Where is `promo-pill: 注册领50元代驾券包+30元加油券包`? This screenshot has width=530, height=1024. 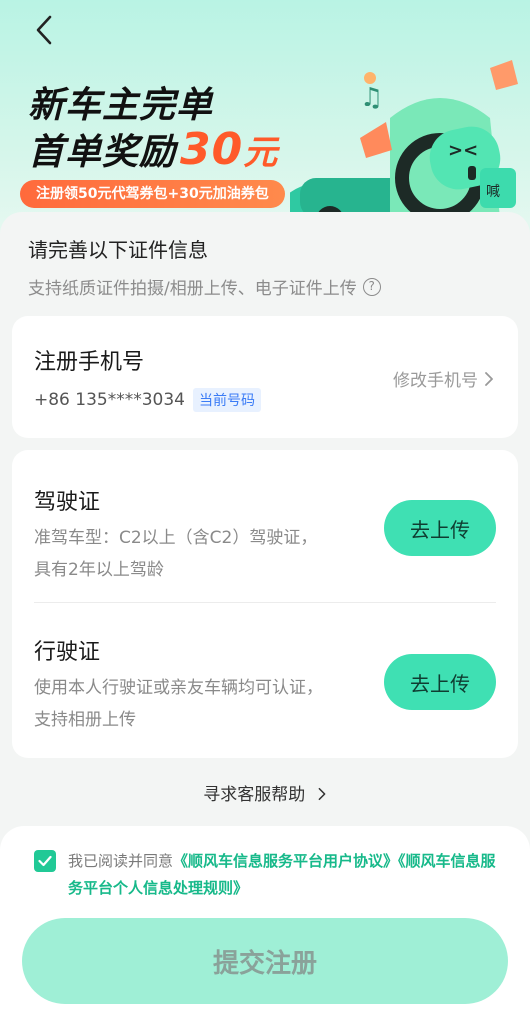
promo-pill: 注册领50元代驾券包+30元加油券包 is located at coordinates (152, 194).